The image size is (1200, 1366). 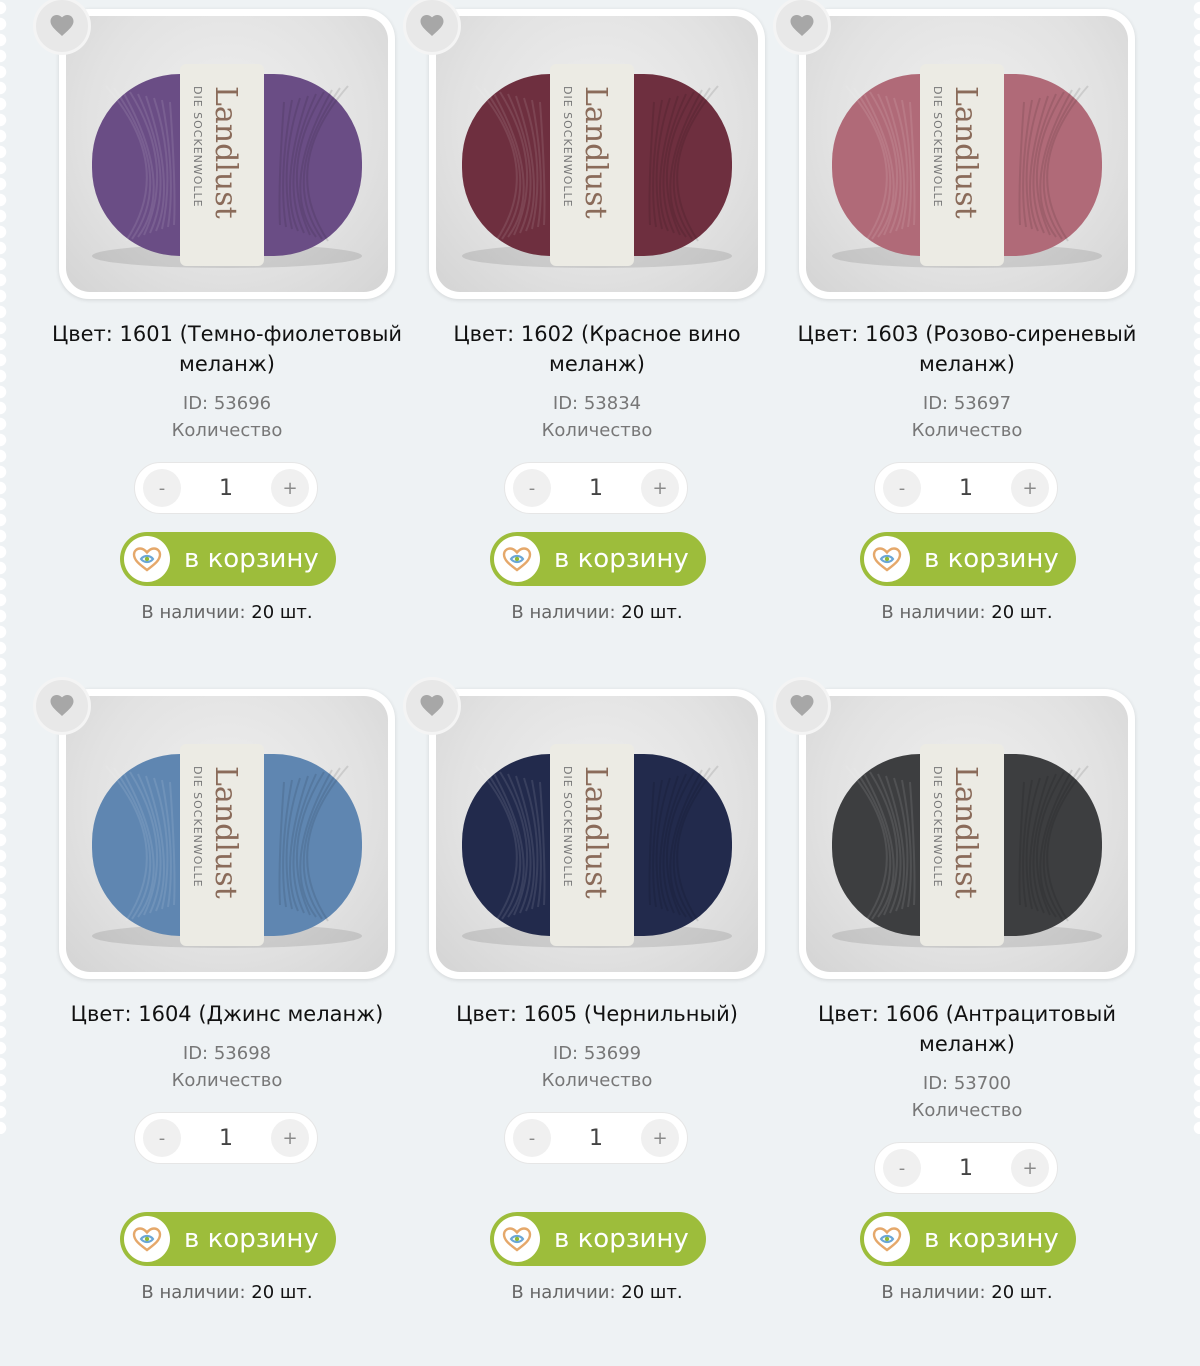 I want to click on product-id: ID: 53699, so click(x=597, y=1053).